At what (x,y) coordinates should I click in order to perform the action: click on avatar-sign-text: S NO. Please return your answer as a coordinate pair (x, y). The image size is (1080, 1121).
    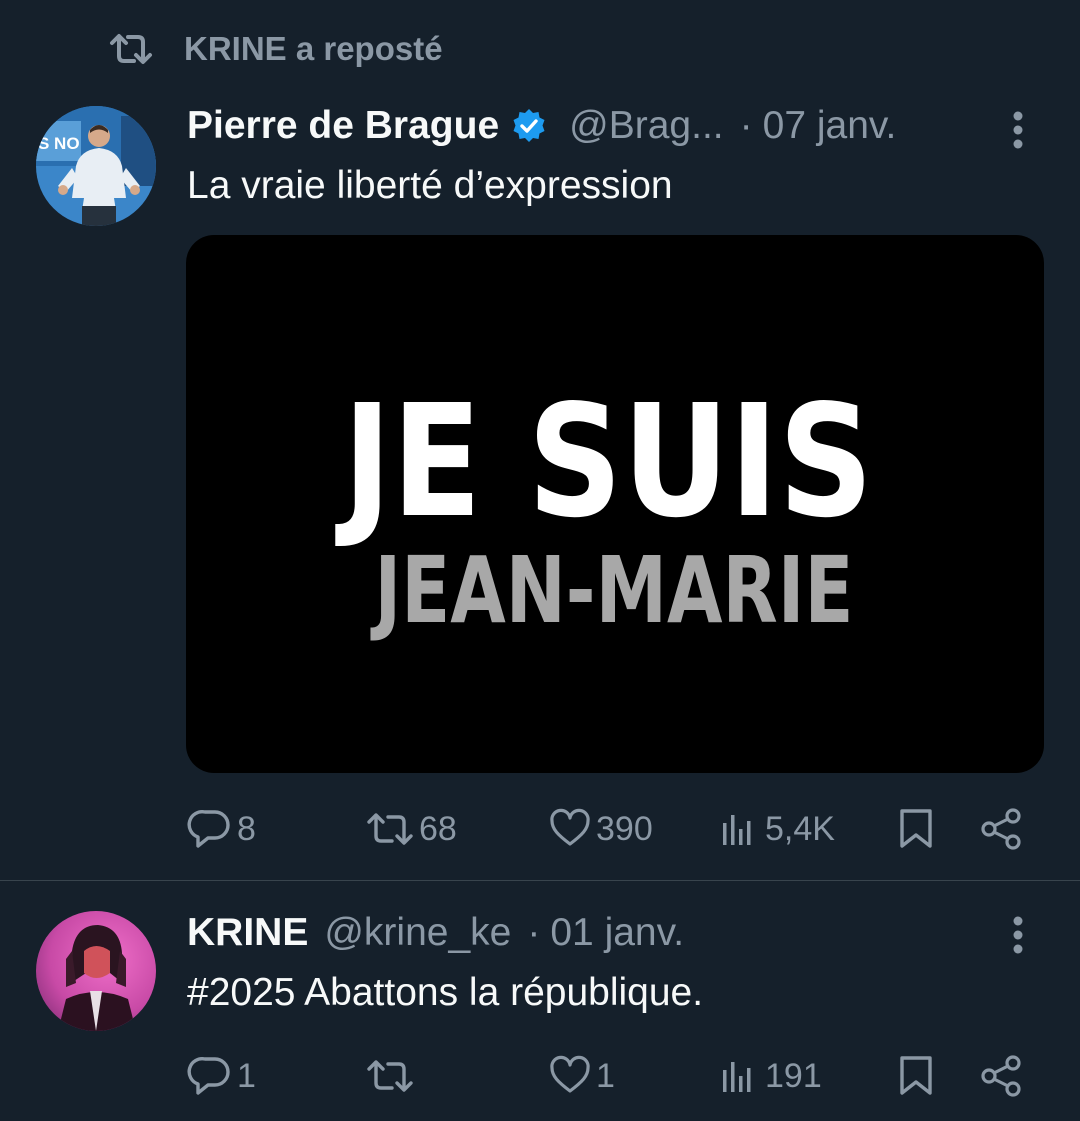
    Looking at the image, I should click on (59, 143).